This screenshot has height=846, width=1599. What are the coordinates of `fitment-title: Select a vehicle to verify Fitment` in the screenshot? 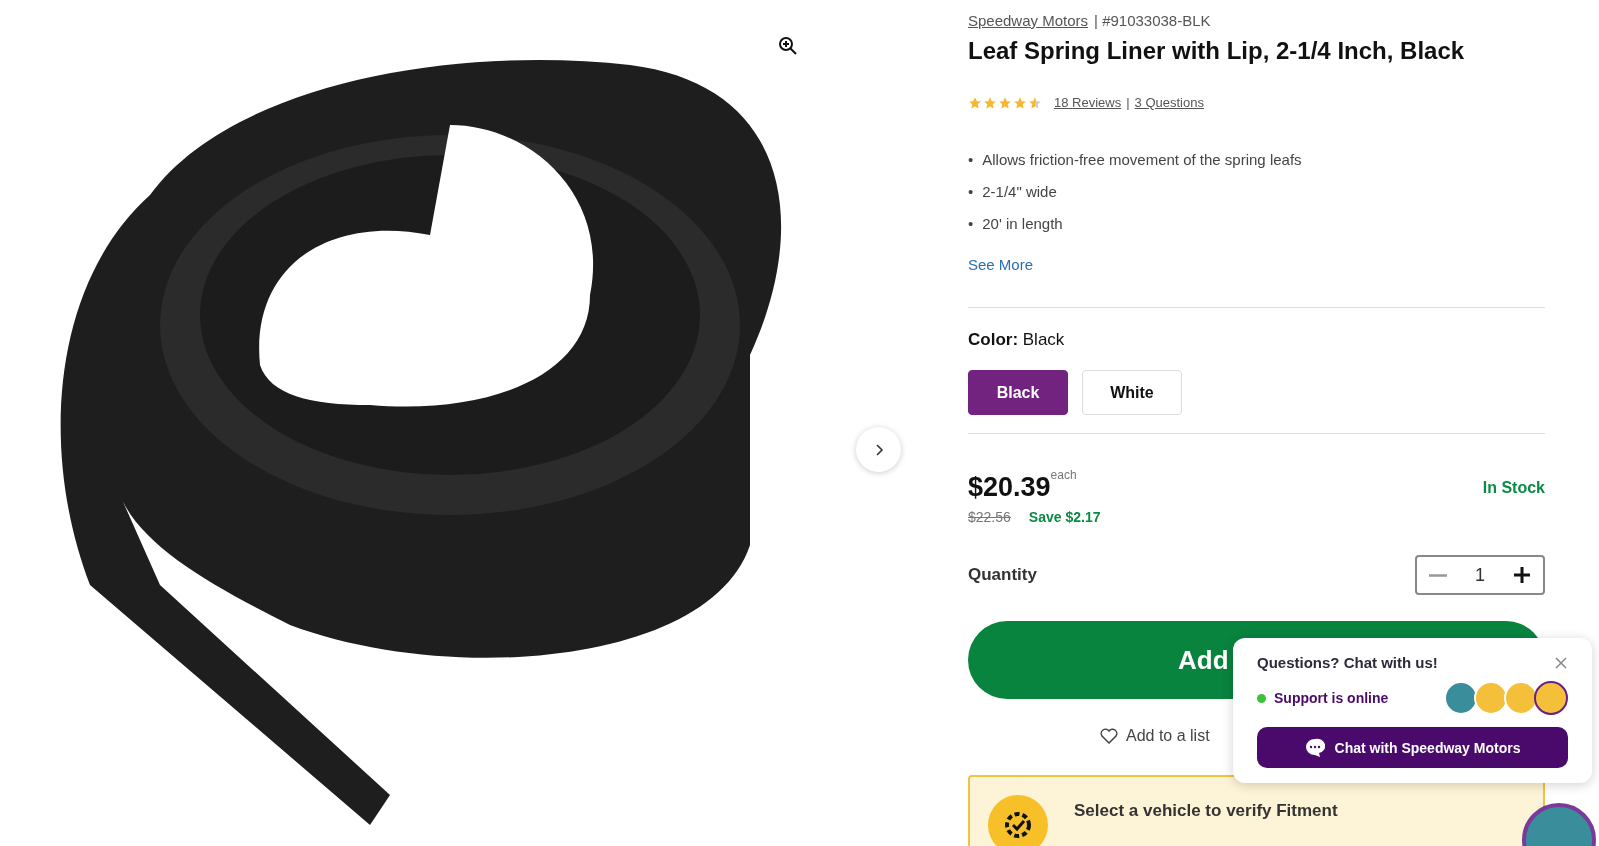 It's located at (1206, 811).